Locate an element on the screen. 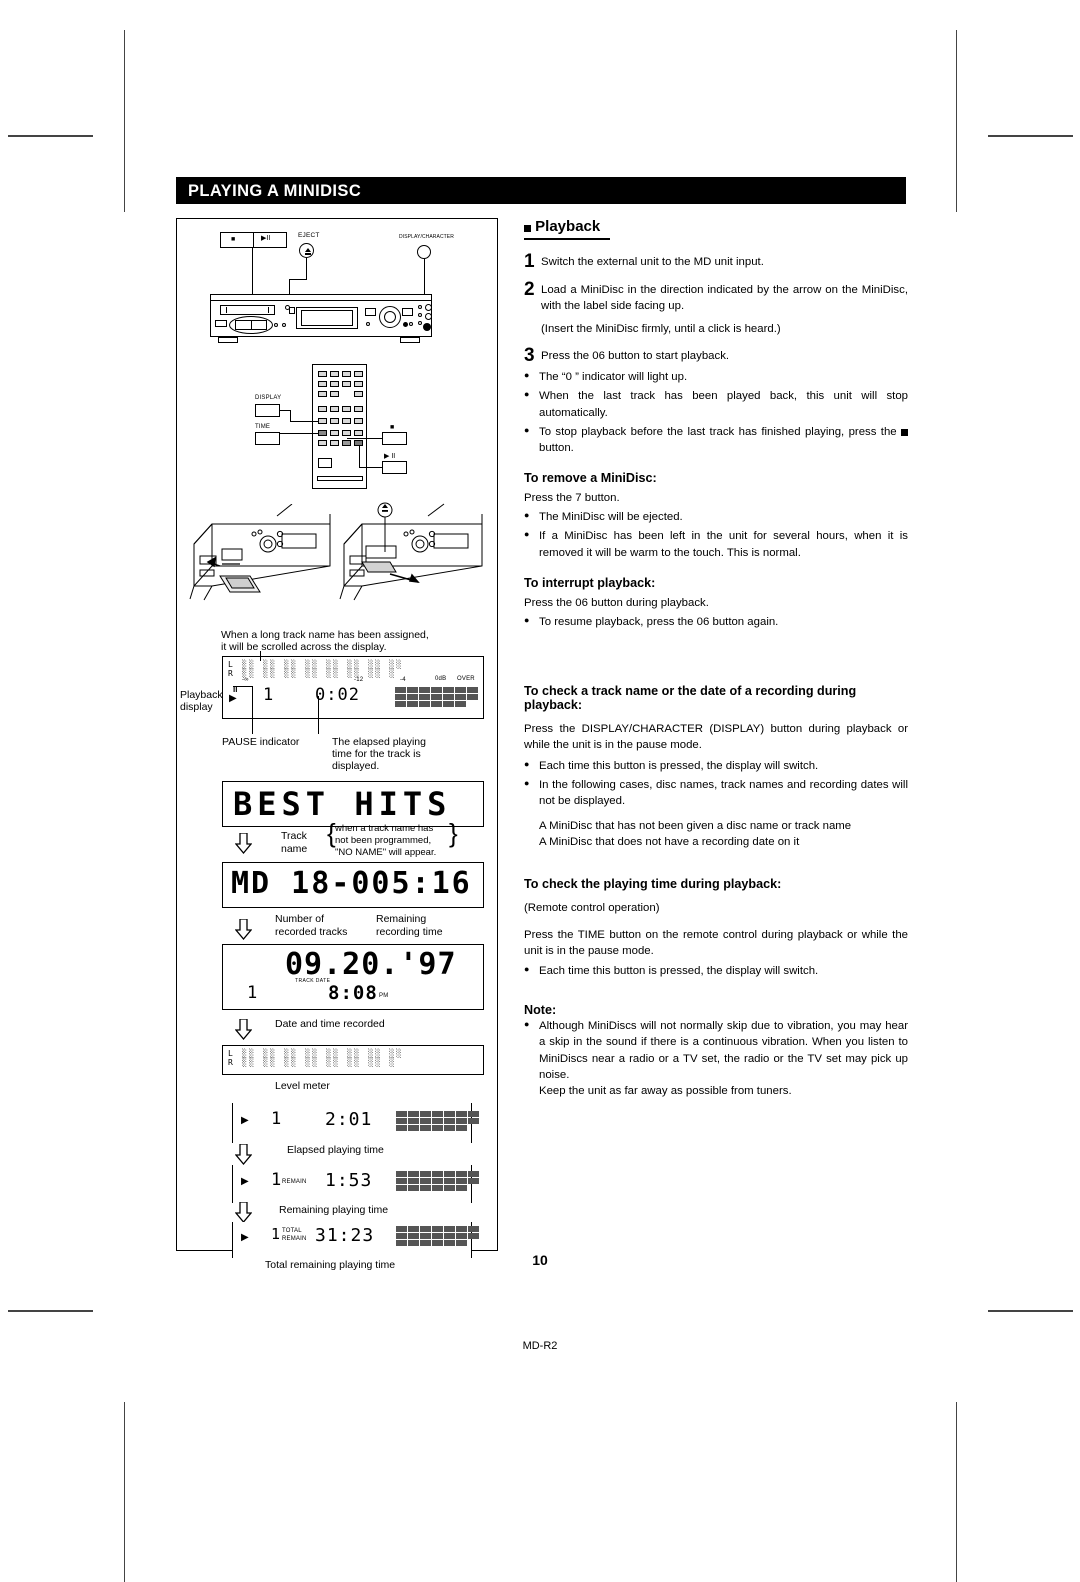  leader-elapsed is located at coordinates (319, 715).